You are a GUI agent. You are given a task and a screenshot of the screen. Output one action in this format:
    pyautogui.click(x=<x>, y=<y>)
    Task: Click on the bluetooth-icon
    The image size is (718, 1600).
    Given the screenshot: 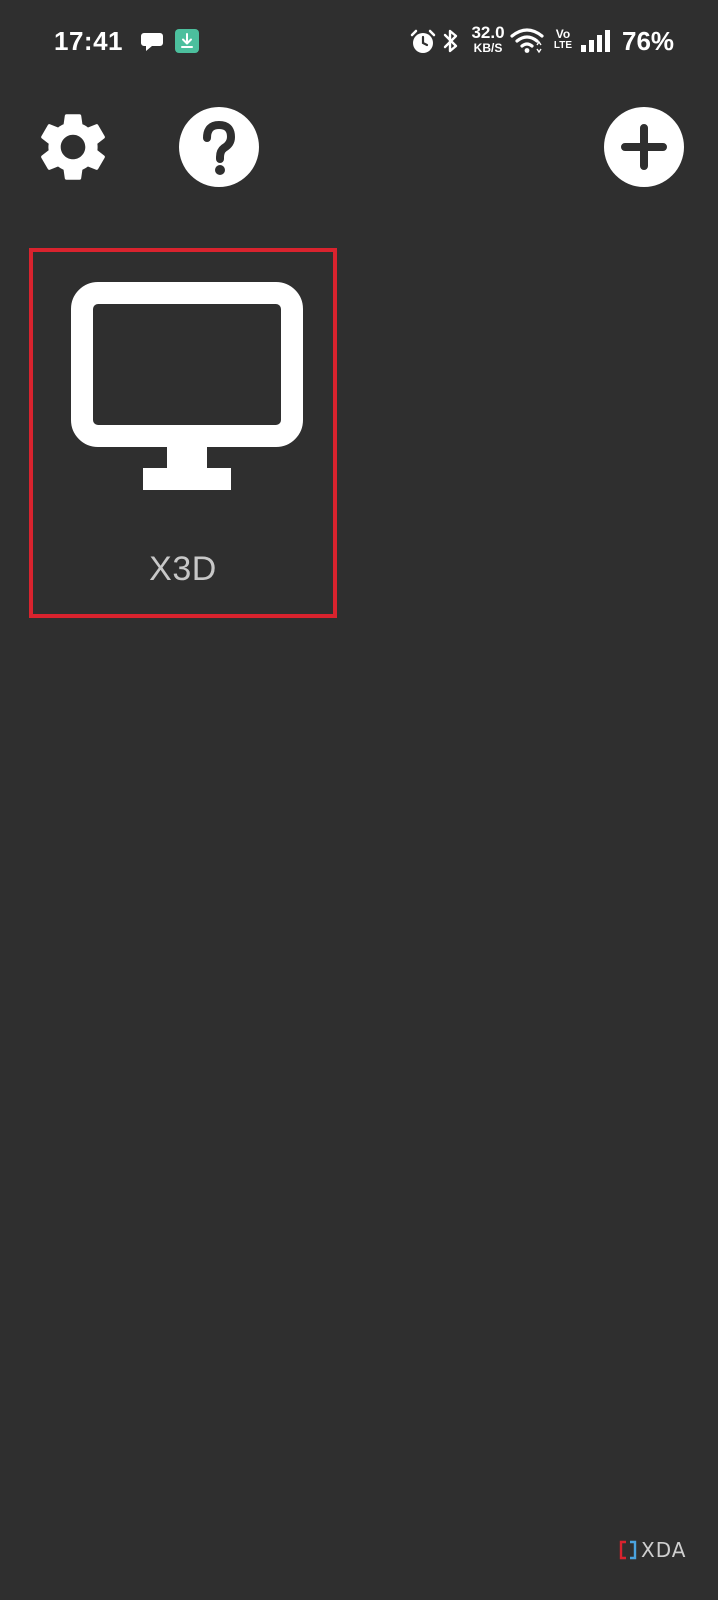 What is the action you would take?
    pyautogui.click(x=451, y=41)
    